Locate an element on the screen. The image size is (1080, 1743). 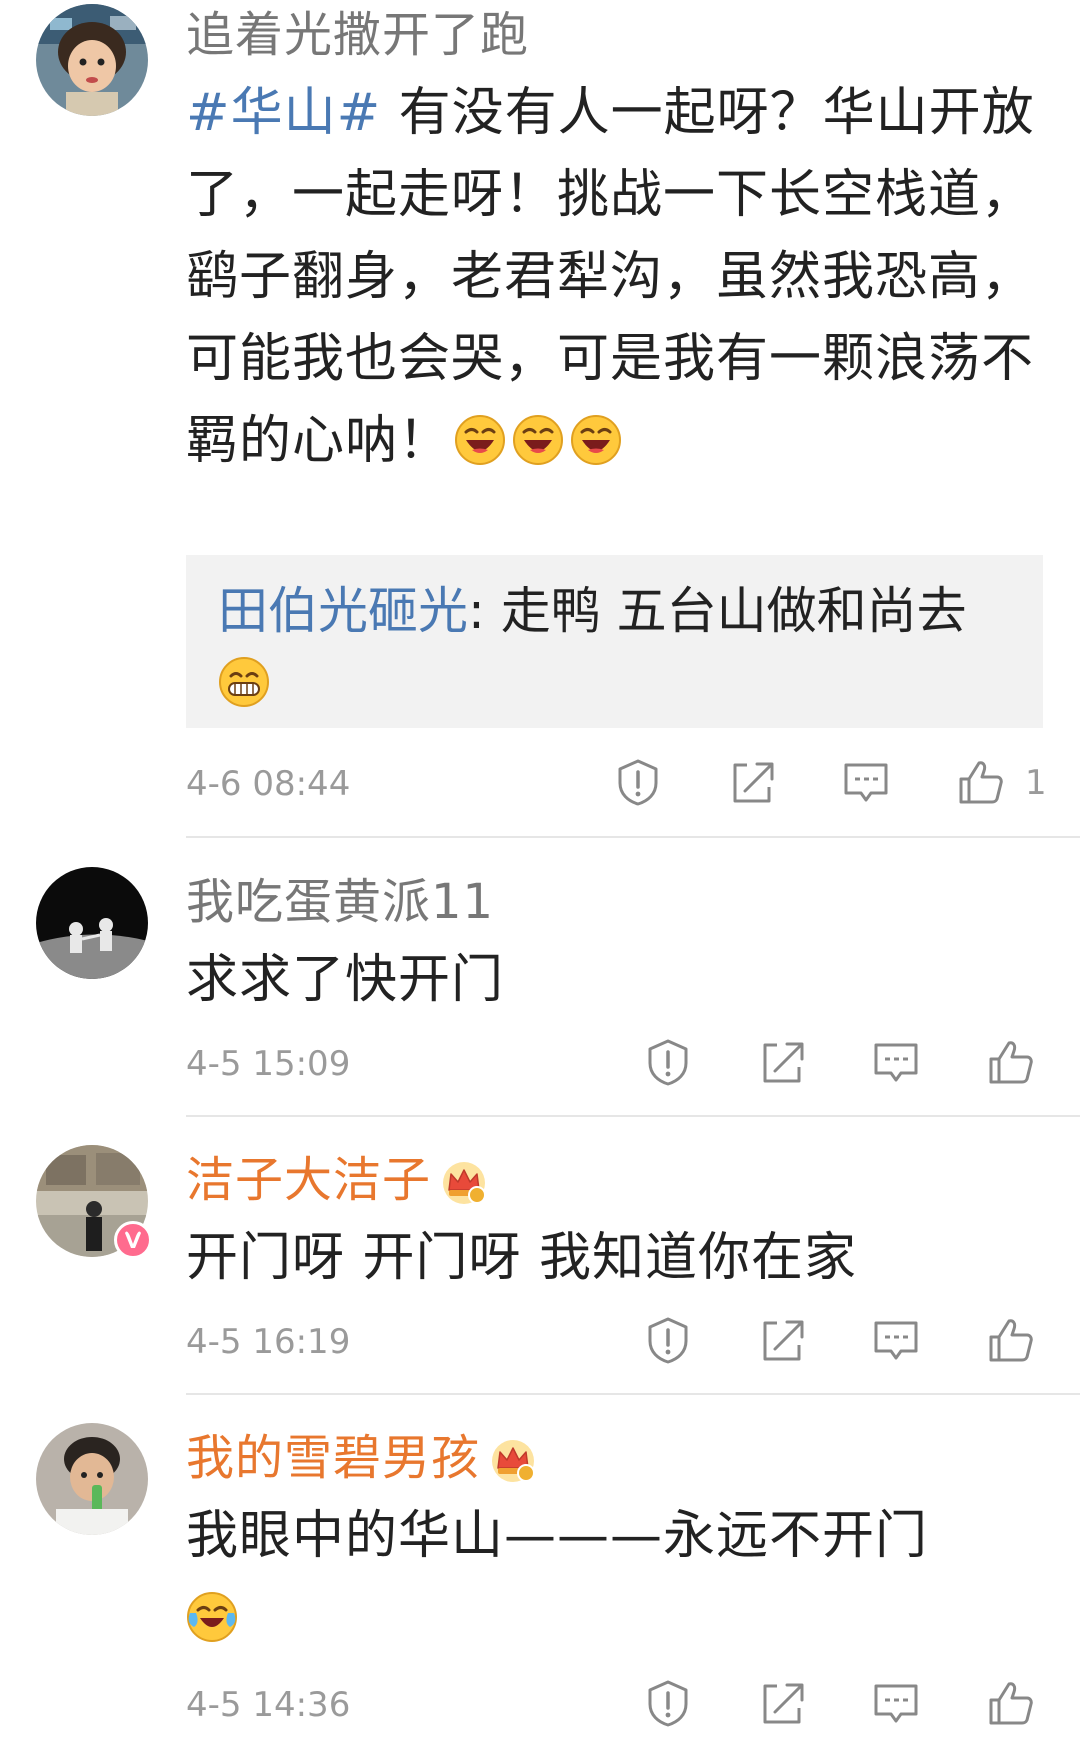
username: 我吃蛋黄派11 is located at coordinates (340, 902).